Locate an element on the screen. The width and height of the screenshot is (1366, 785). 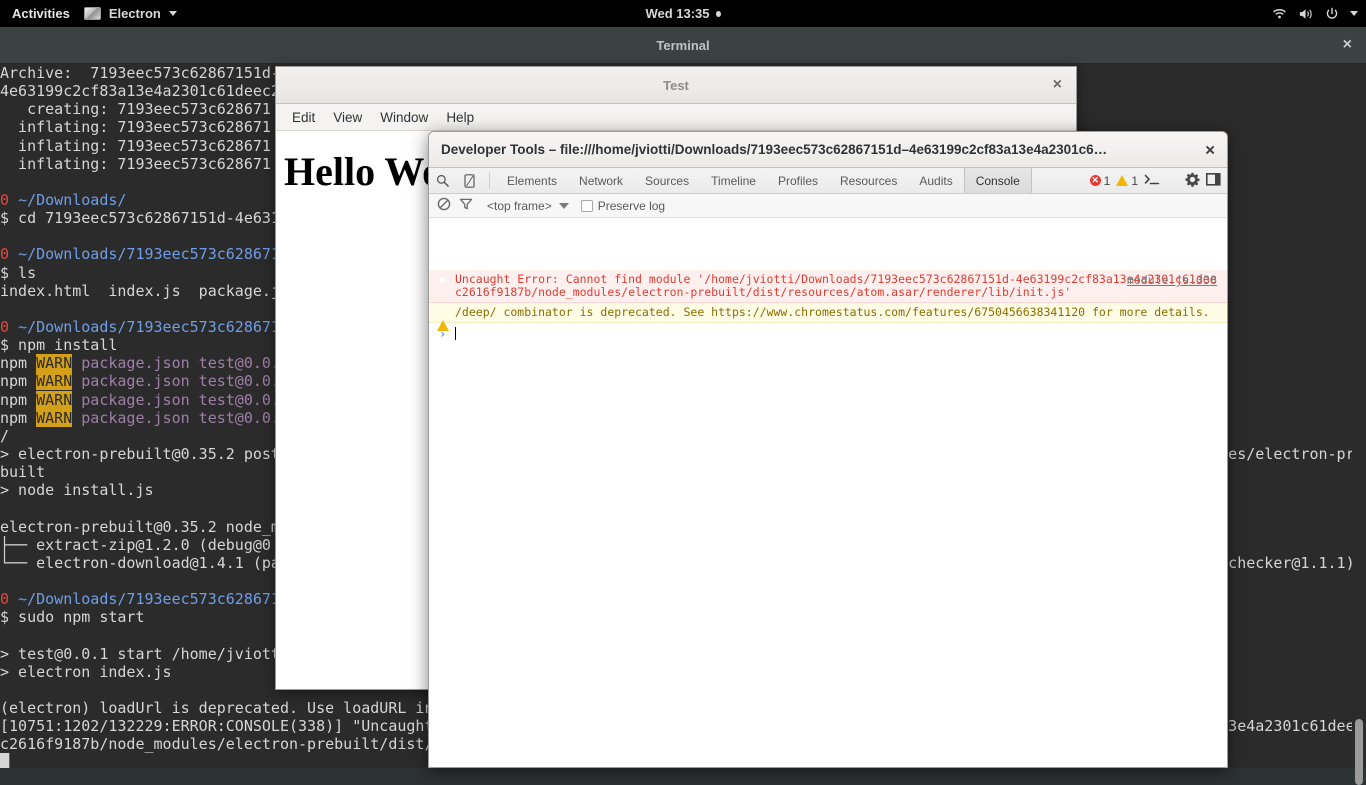
terminal-title: Terminal is located at coordinates (683, 45).